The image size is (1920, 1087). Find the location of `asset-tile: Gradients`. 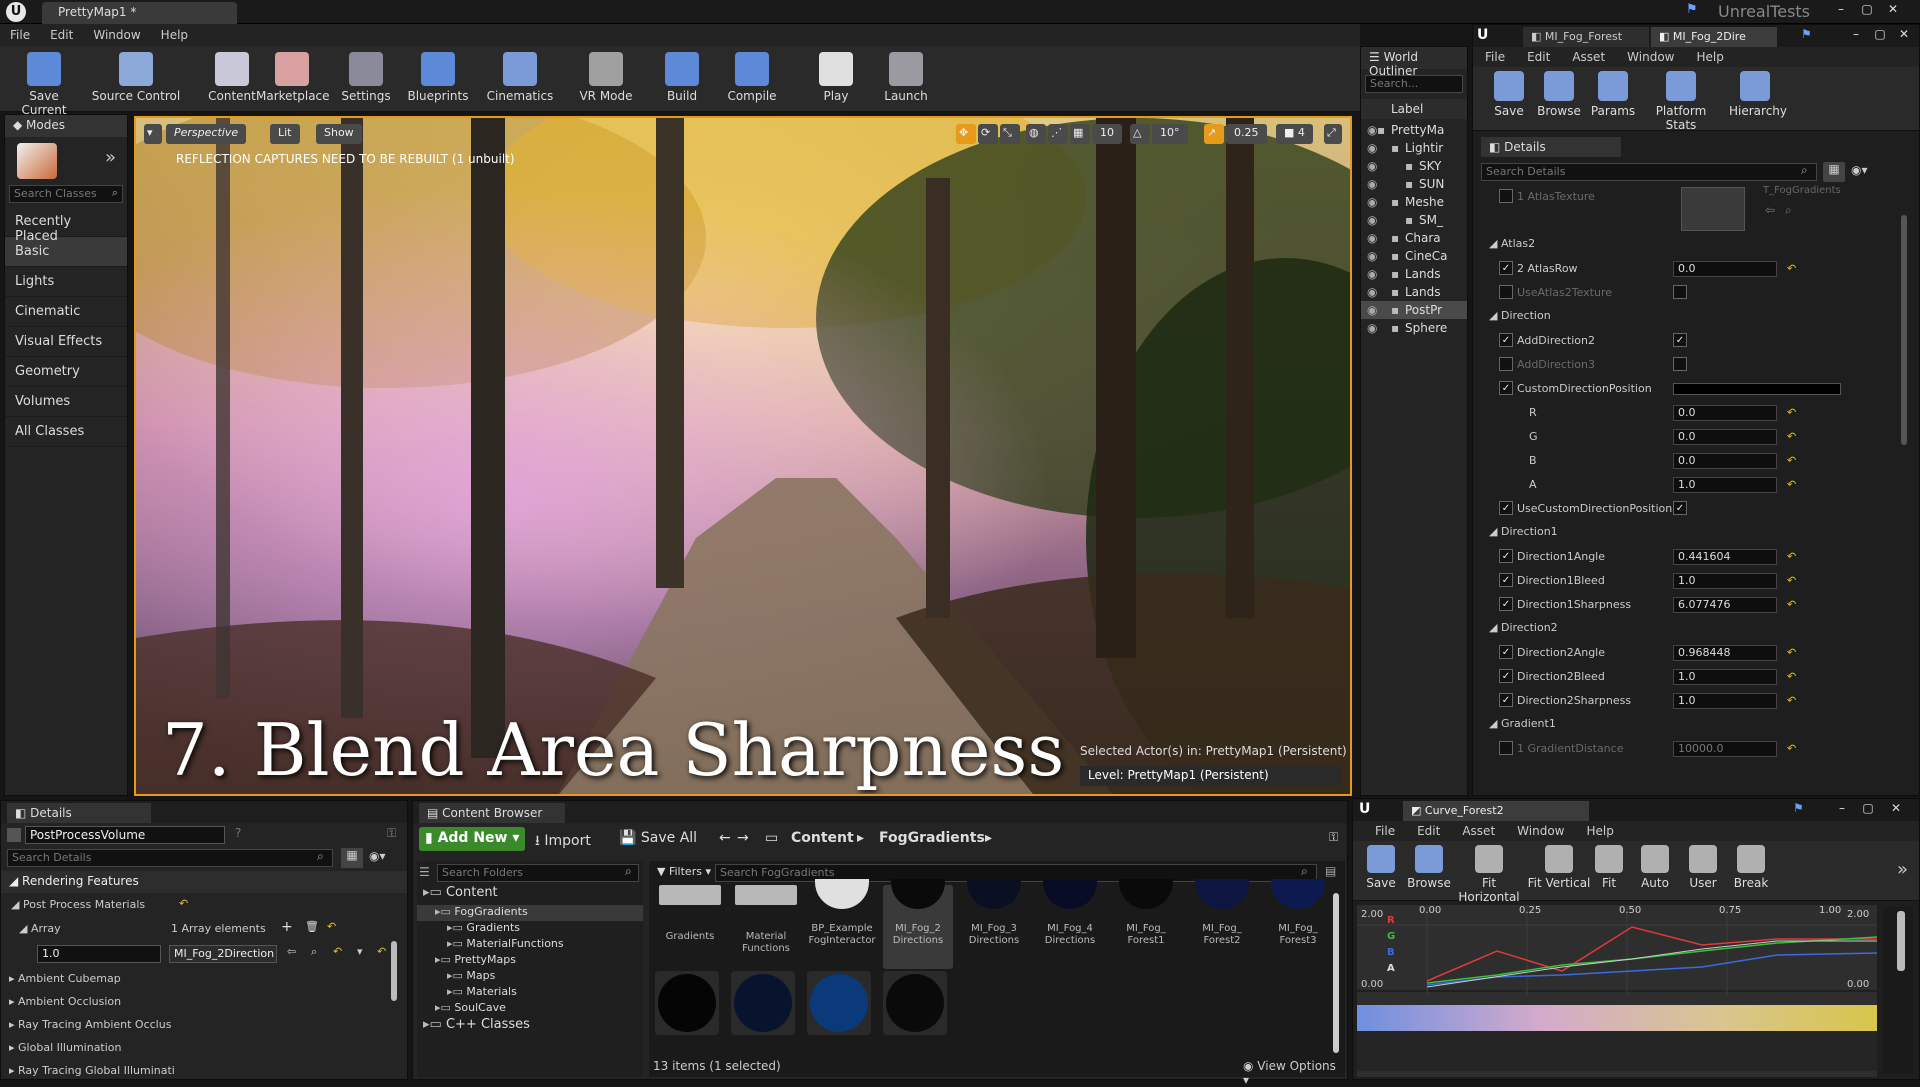

asset-tile: Gradients is located at coordinates (690, 927).